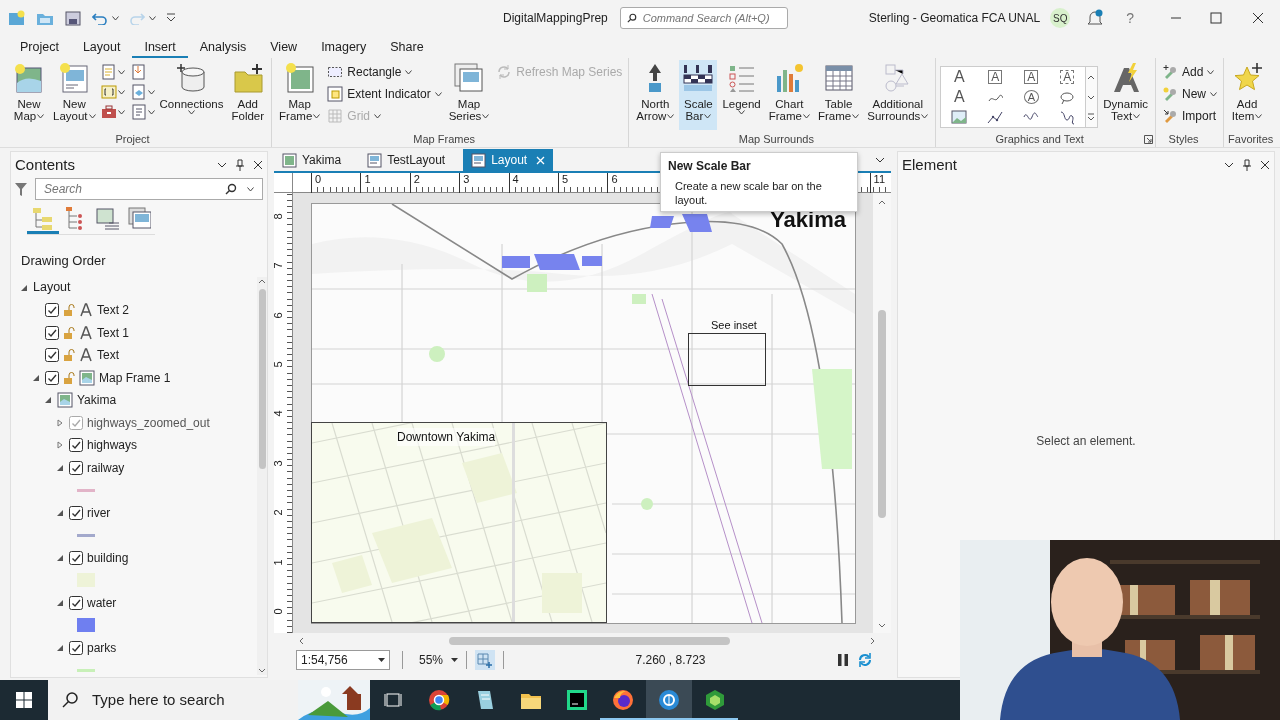  Describe the element at coordinates (741, 95) in the screenshot. I see `ribbon-button: Legend` at that location.